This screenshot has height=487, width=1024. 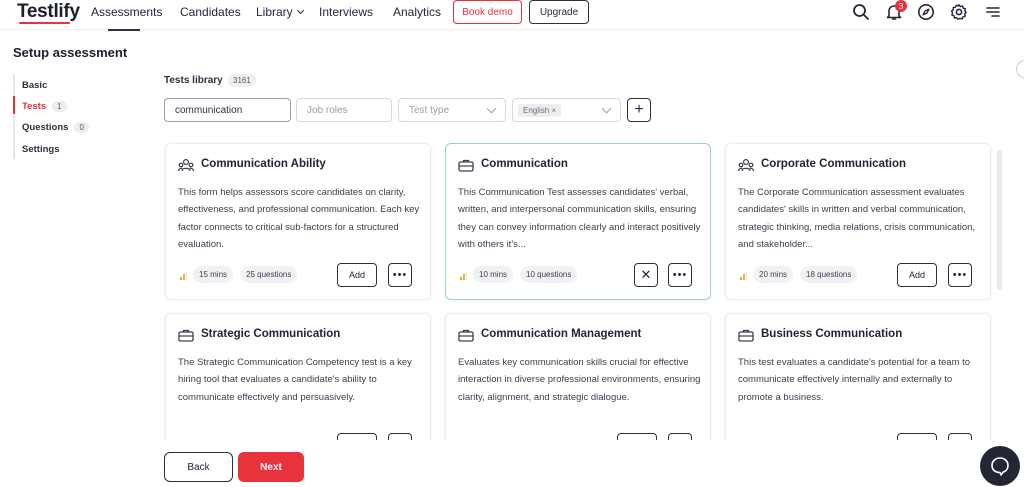 What do you see at coordinates (124, 30) in the screenshot?
I see `nav-active-indicator` at bounding box center [124, 30].